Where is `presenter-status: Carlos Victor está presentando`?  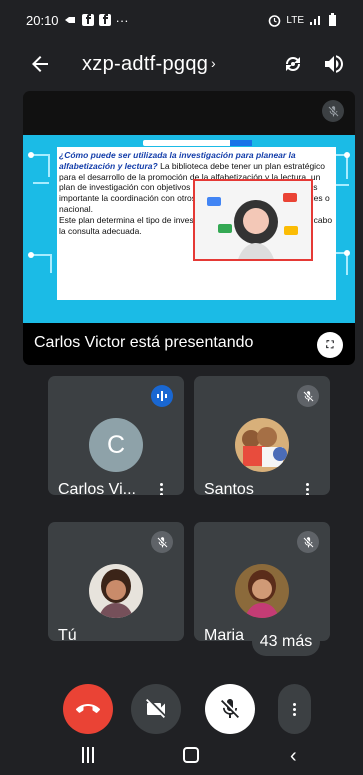
presenter-status: Carlos Victor está presentando is located at coordinates (144, 342).